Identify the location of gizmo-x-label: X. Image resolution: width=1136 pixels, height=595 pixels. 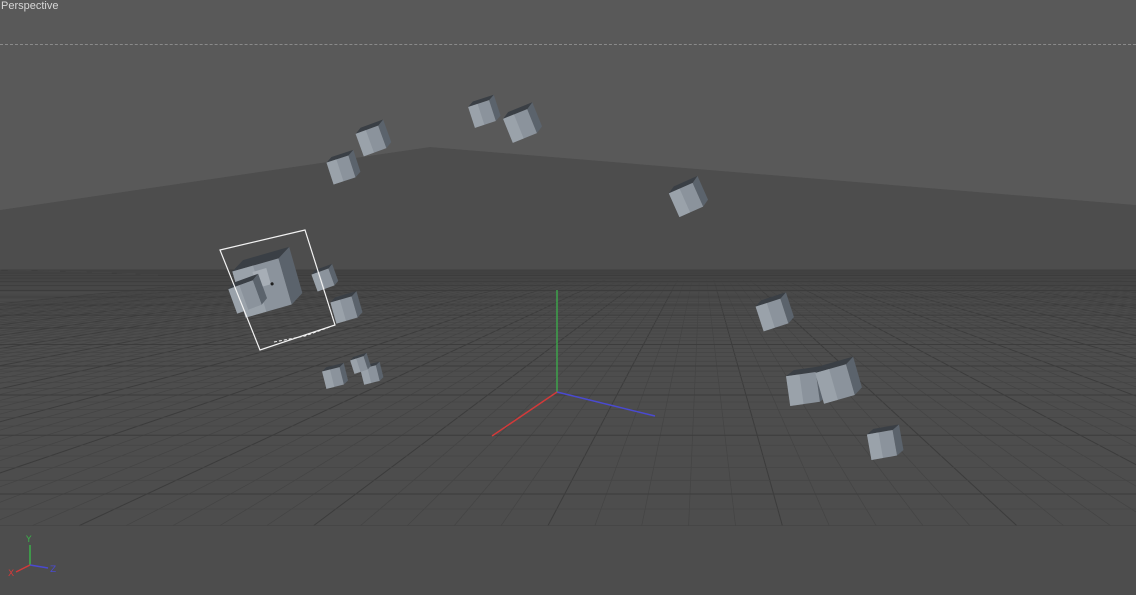
(11, 574).